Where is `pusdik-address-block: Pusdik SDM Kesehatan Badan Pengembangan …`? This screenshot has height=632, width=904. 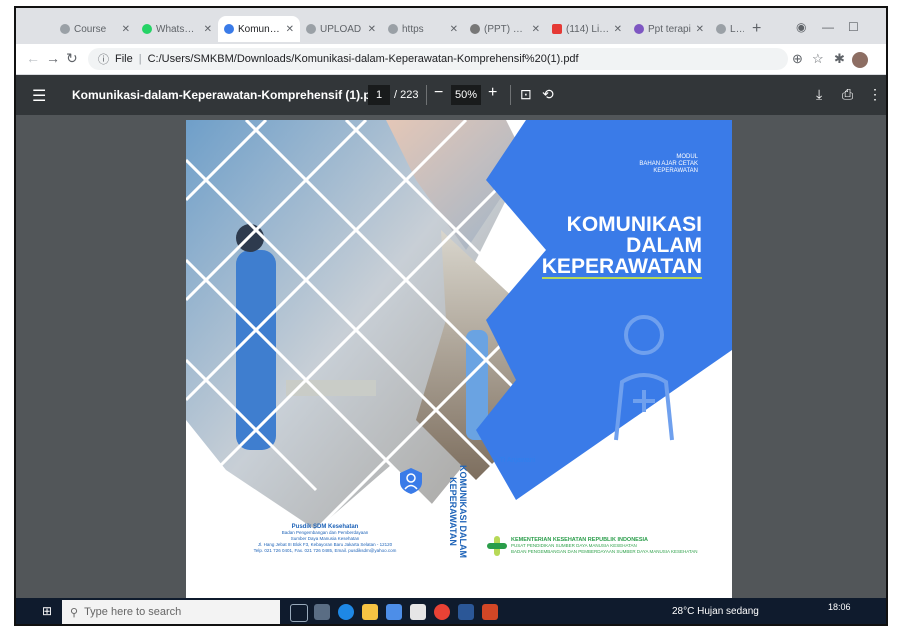 pusdik-address-block: Pusdik SDM Kesehatan Badan Pengembangan … is located at coordinates (325, 539).